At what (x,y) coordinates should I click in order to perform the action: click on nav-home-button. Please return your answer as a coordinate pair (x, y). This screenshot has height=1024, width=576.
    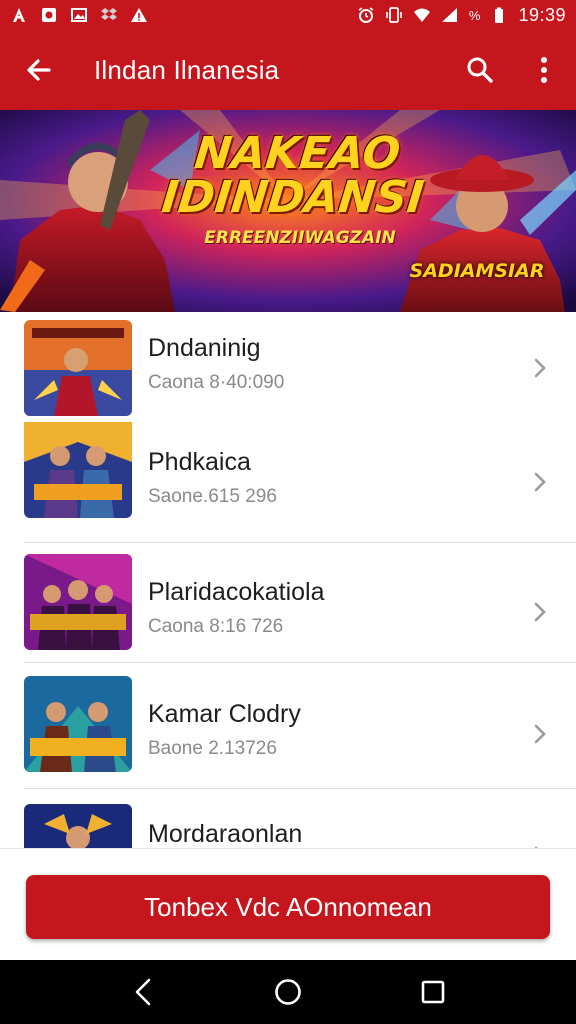
    Looking at the image, I should click on (288, 992).